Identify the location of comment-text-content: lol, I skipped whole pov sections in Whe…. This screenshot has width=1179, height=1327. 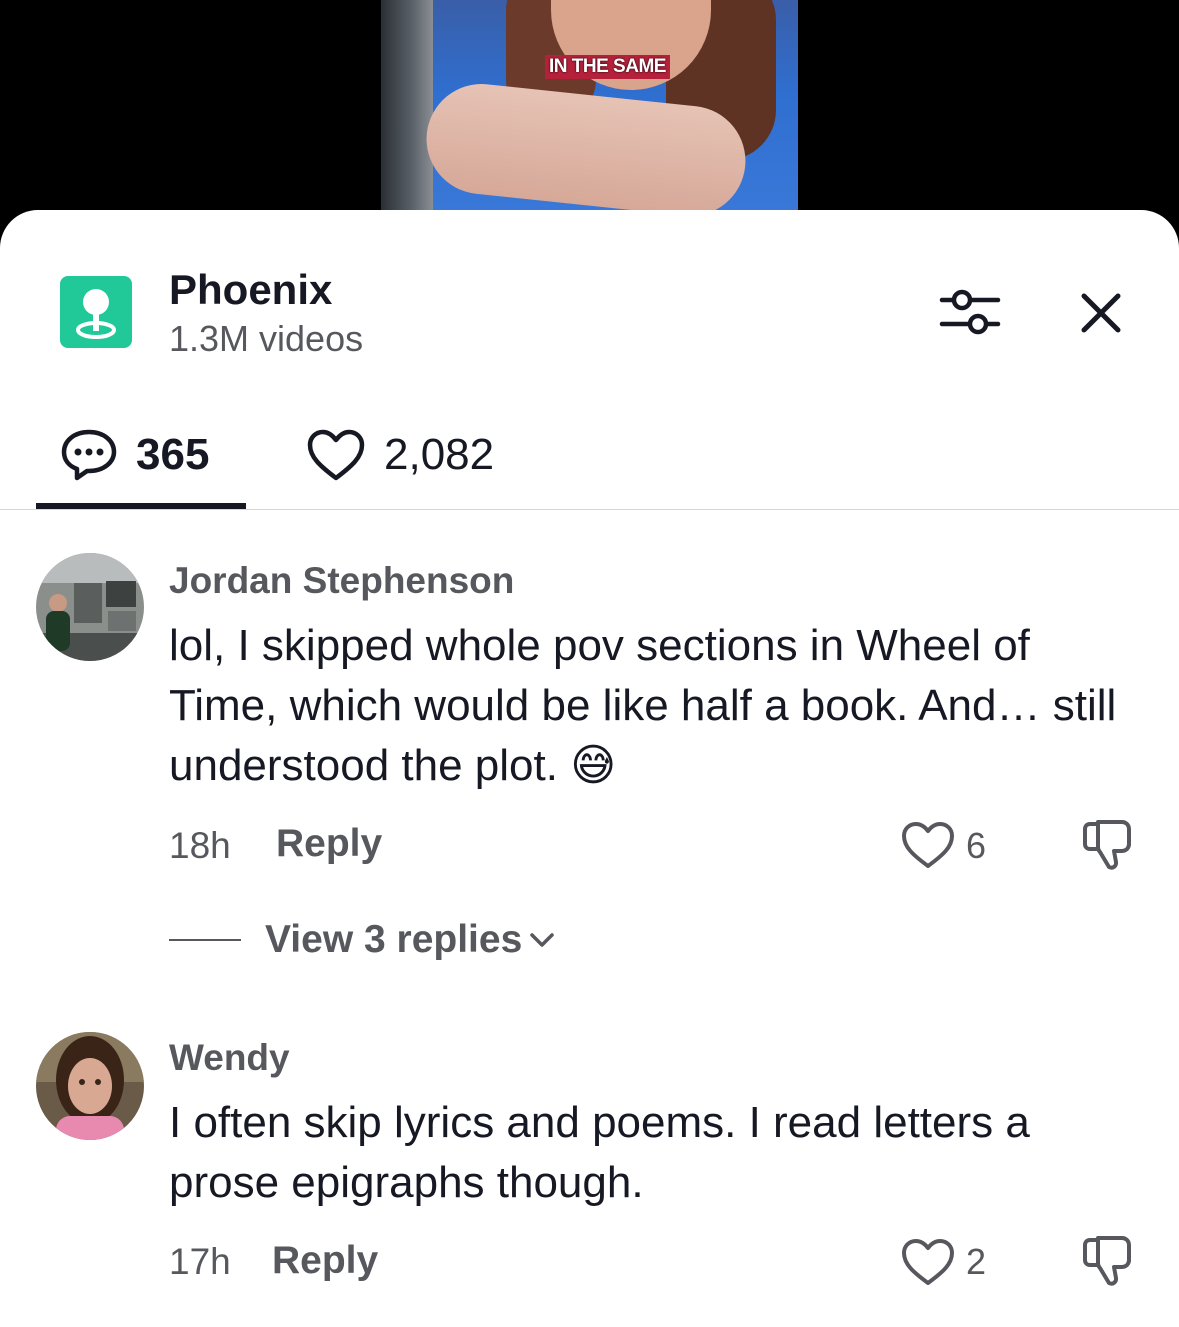
(643, 705).